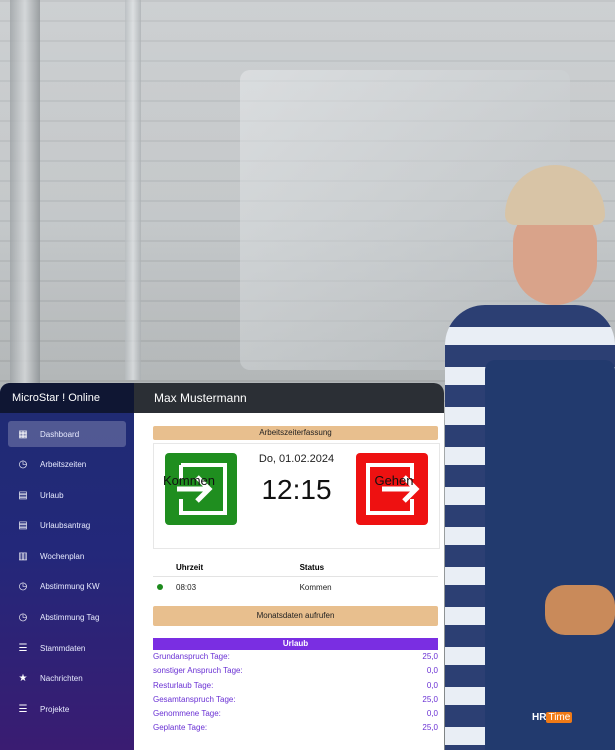 Image resolution: width=615 pixels, height=750 pixels. What do you see at coordinates (234, 567) in the screenshot?
I see `table-header: Uhrzeit` at bounding box center [234, 567].